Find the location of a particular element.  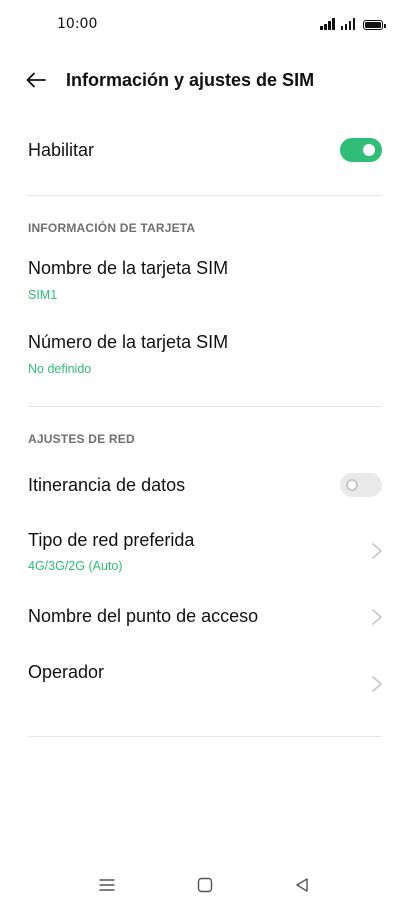

app-bar: Información y ajustes de SIM is located at coordinates (204, 81).